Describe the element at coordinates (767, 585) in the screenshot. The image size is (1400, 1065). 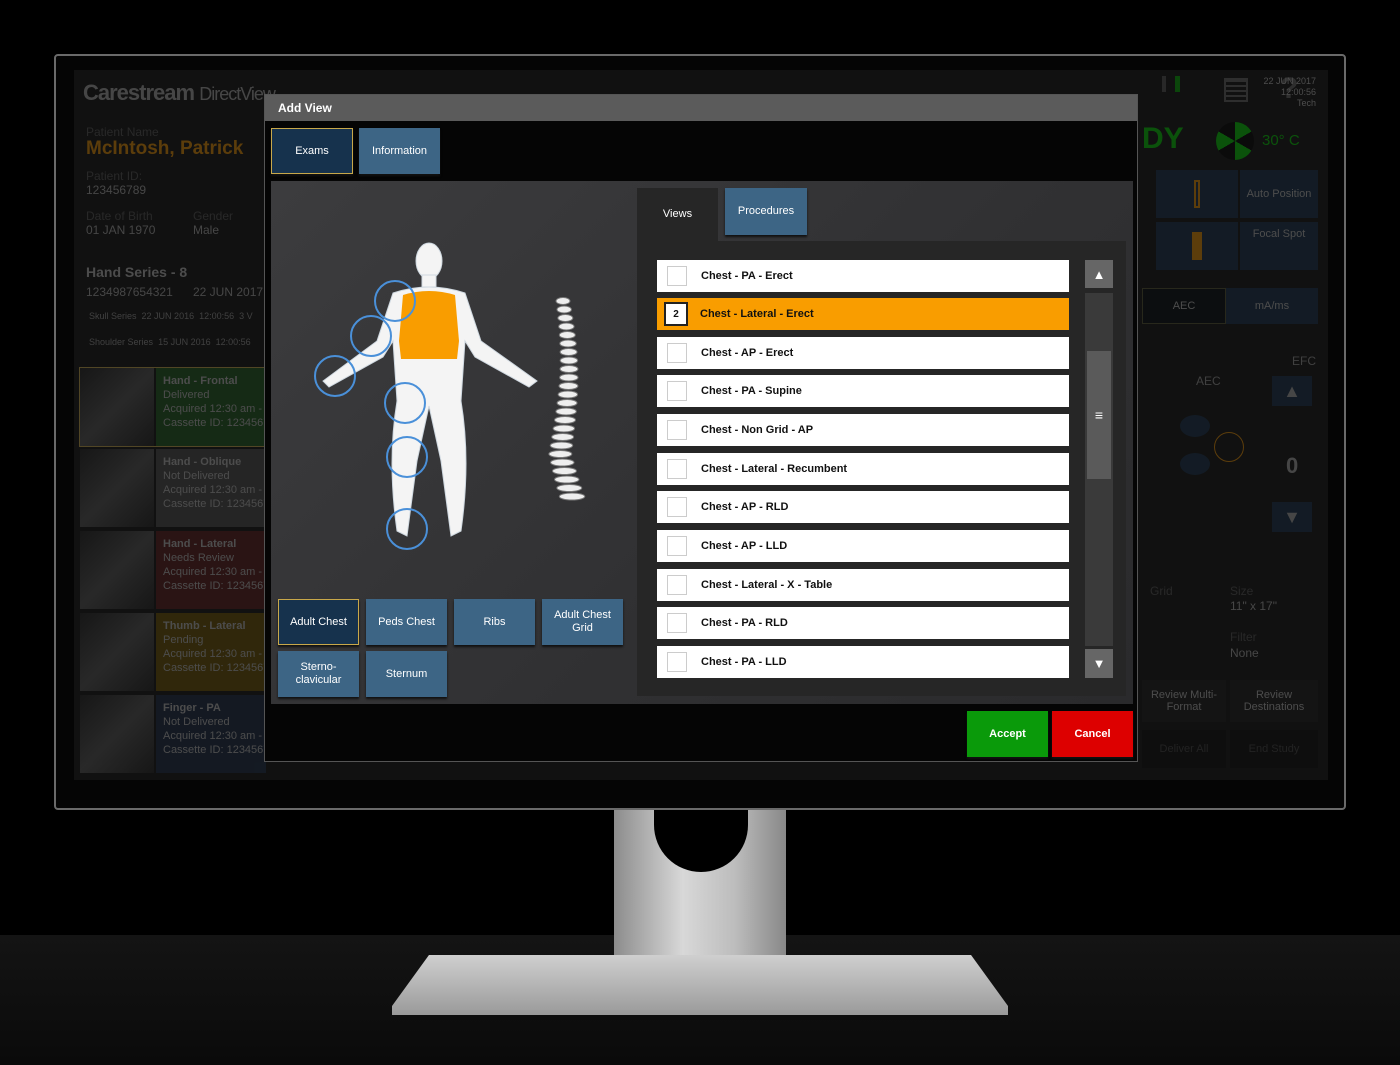
I see `view-label: Chest - Lateral - X - Table` at that location.